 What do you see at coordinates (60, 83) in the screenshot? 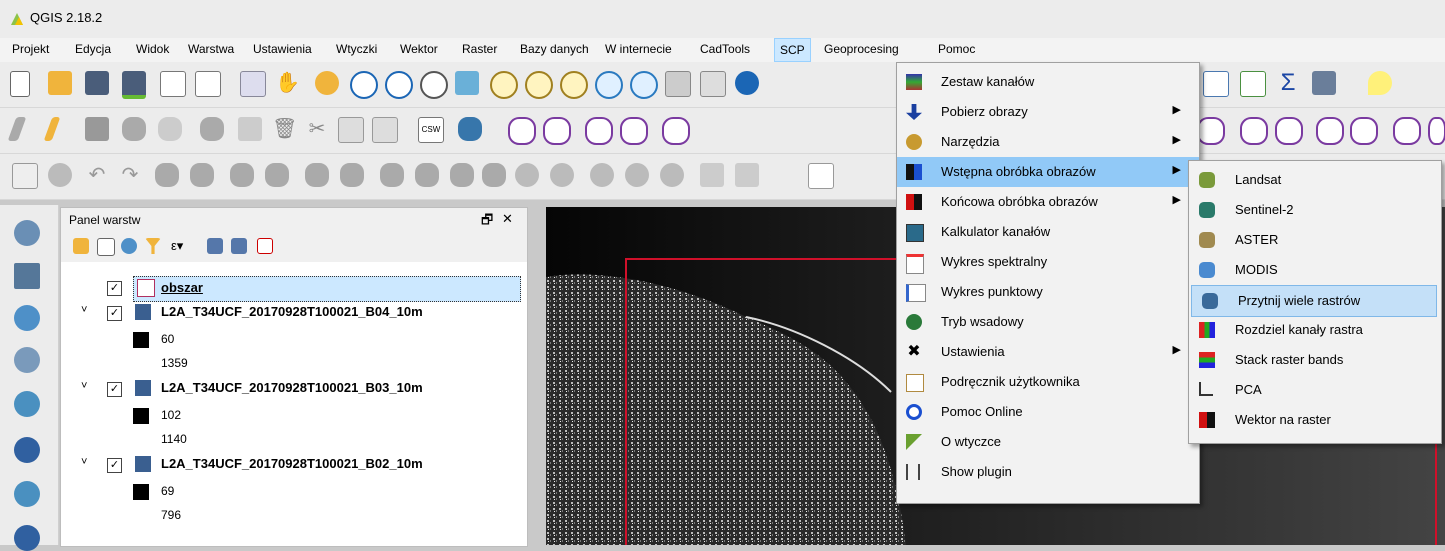
I see `open-folder-icon` at bounding box center [60, 83].